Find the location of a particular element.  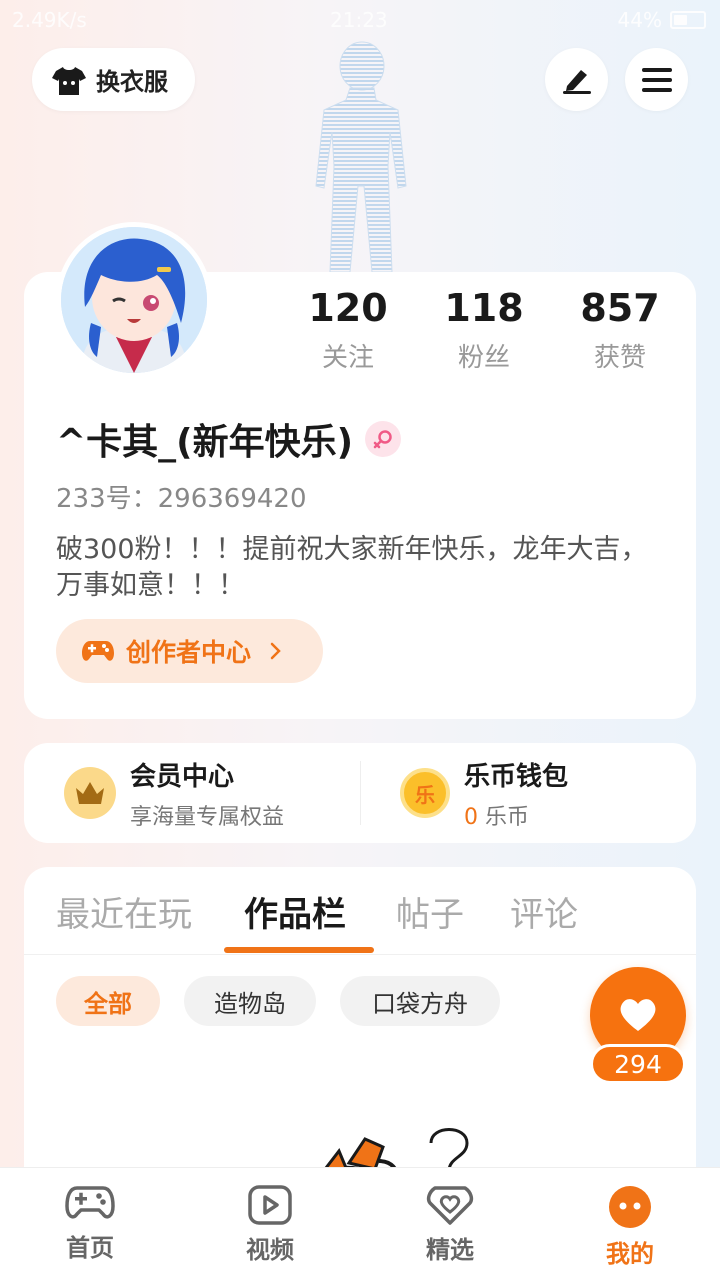

coin-icon-char: 乐 is located at coordinates (425, 794).